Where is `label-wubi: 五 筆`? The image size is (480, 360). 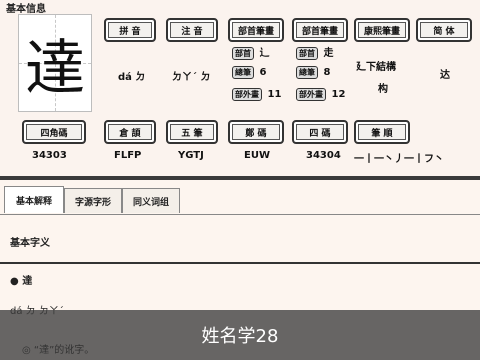
label-wubi: 五 筆 is located at coordinates (192, 132).